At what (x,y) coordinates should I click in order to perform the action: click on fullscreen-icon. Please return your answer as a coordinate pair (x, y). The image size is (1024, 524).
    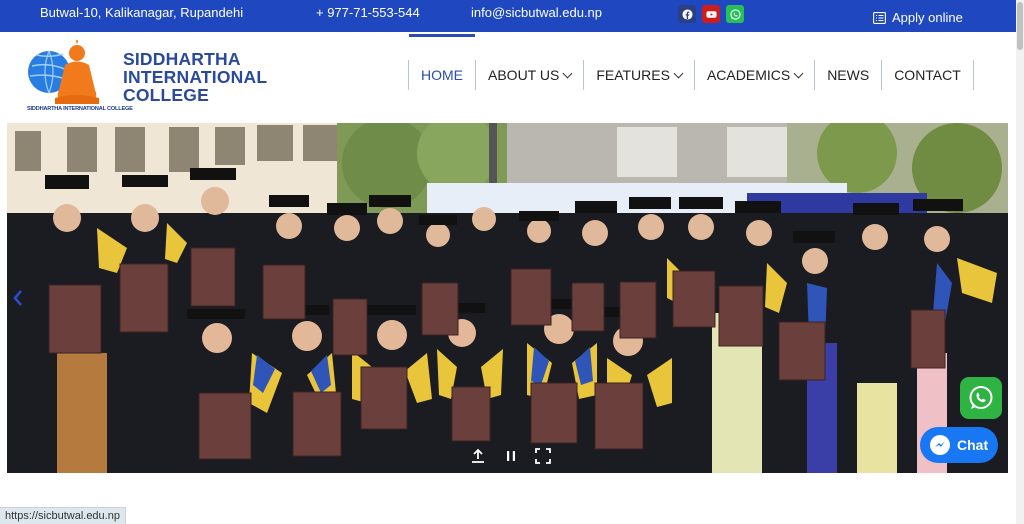
    Looking at the image, I should click on (478, 456).